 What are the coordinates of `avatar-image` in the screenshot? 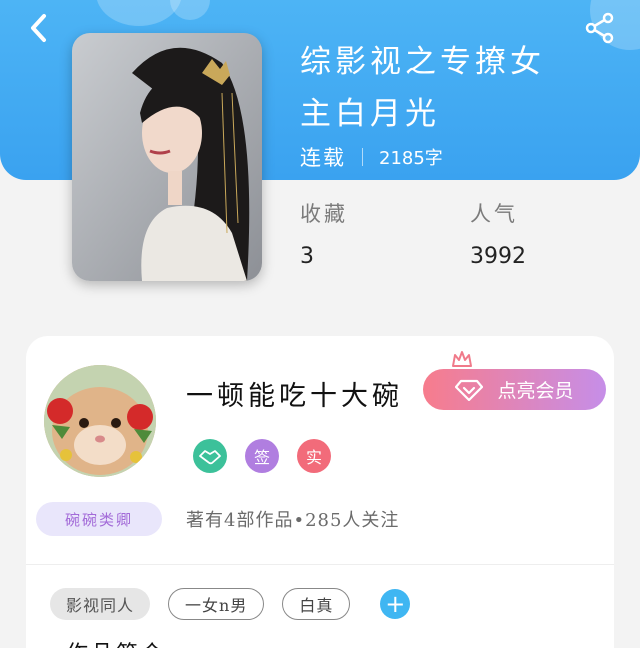 It's located at (100, 421).